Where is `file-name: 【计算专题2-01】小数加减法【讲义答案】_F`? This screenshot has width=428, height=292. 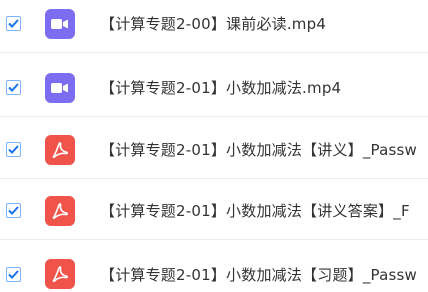
file-name: 【计算专题2-01】小数加减法【讲义答案】_F is located at coordinates (255, 211).